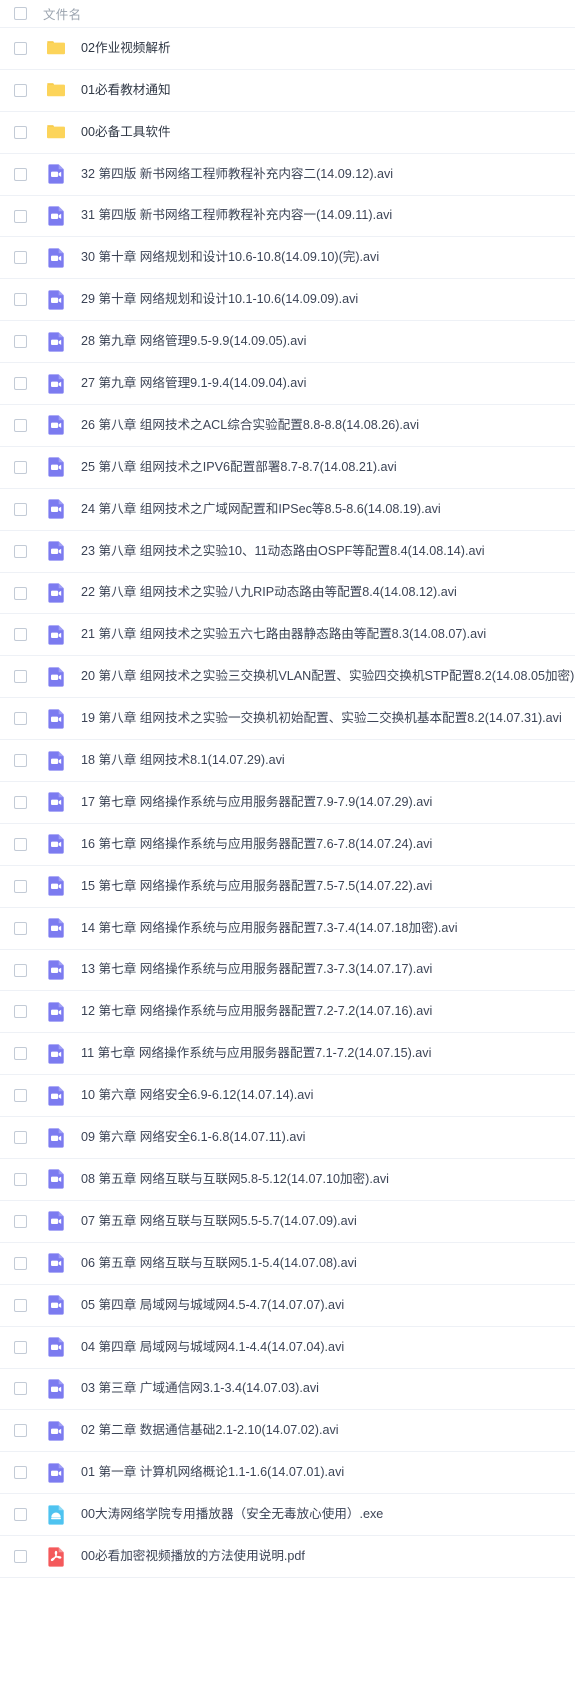 This screenshot has width=575, height=1693. I want to click on file-row: 32 第四版 新书网络工程师教程补充内容二(14.09.12).avi, so click(287, 174).